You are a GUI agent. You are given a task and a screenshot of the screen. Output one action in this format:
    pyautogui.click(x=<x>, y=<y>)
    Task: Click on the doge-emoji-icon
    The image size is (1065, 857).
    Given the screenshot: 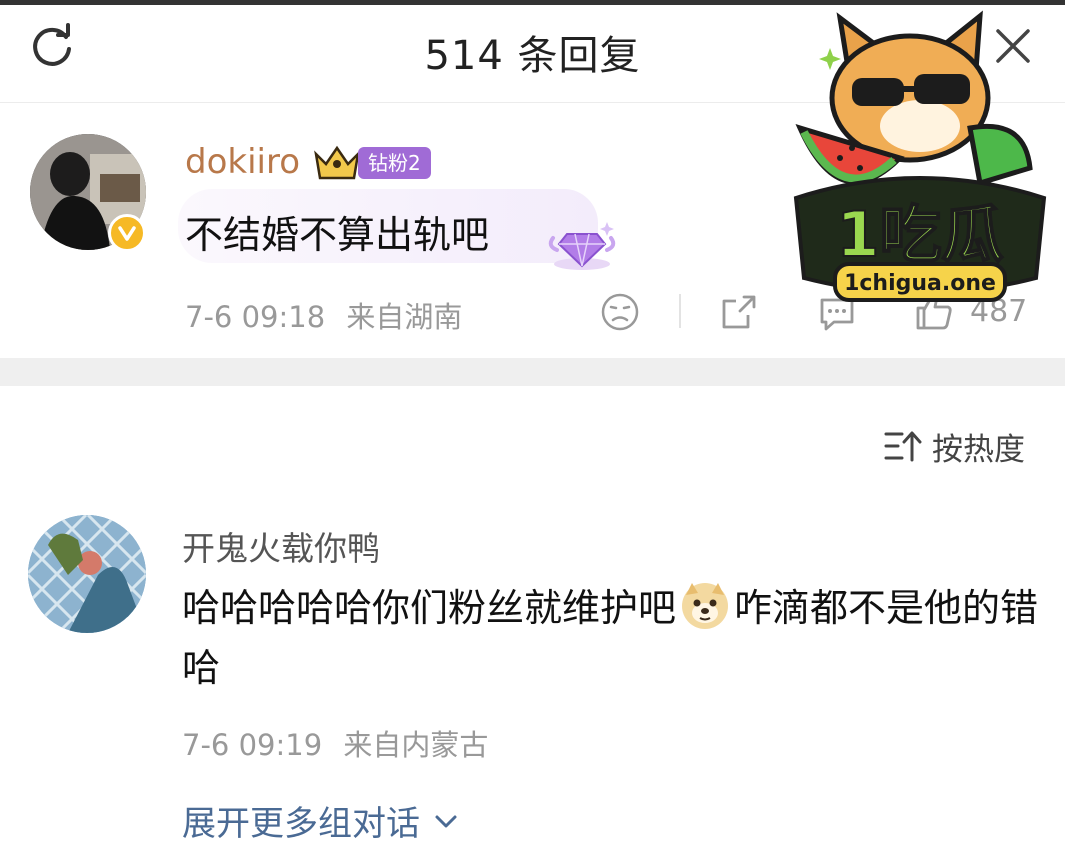 What is the action you would take?
    pyautogui.click(x=705, y=606)
    